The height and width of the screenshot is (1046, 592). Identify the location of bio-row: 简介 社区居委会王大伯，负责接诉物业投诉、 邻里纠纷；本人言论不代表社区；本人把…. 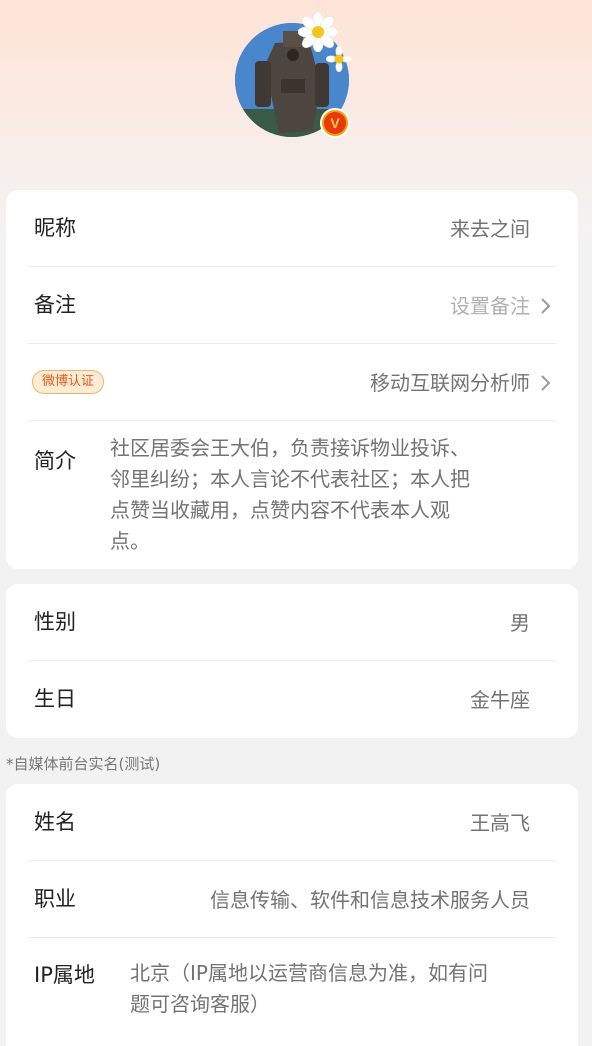
(292, 495).